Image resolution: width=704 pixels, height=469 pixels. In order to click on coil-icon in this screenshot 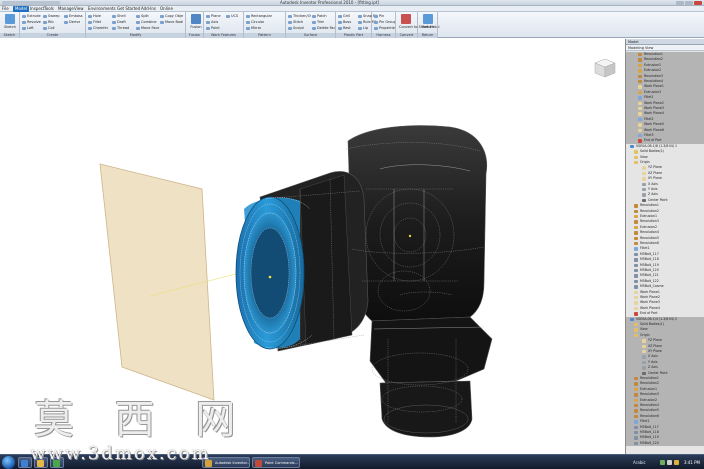, I will do `click(45, 28)`.